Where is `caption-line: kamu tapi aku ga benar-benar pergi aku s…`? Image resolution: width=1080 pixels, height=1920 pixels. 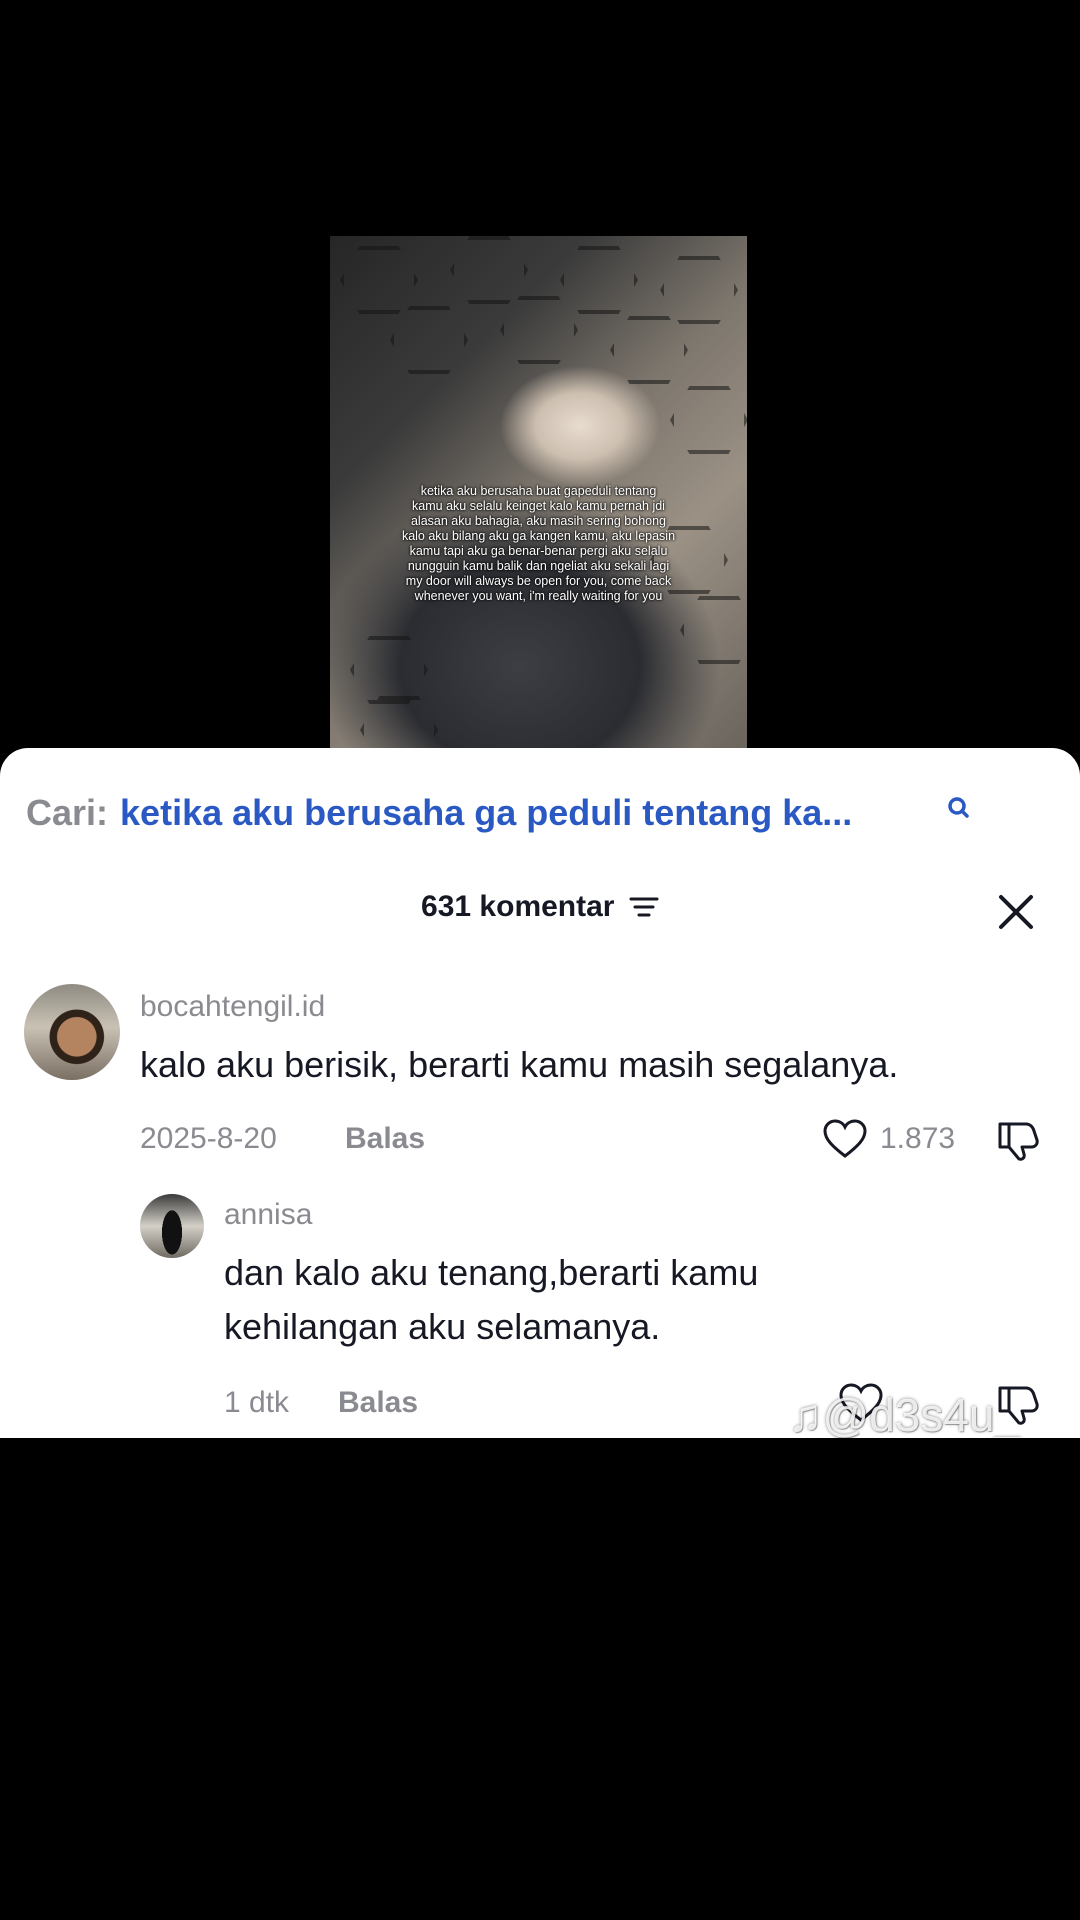
caption-line: kamu tapi aku ga benar-benar pergi aku s… is located at coordinates (538, 551).